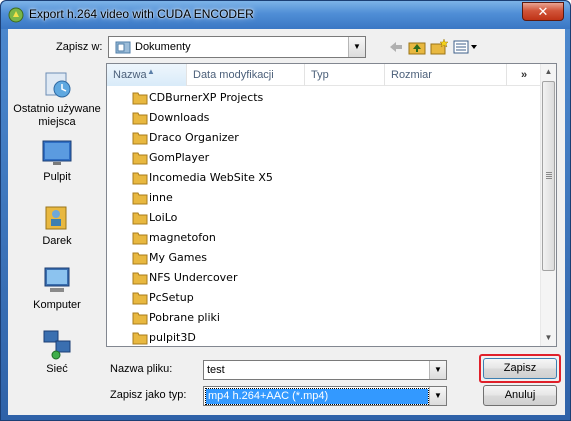  I want to click on list-item: Incomedia WebSite X5, so click(324, 178).